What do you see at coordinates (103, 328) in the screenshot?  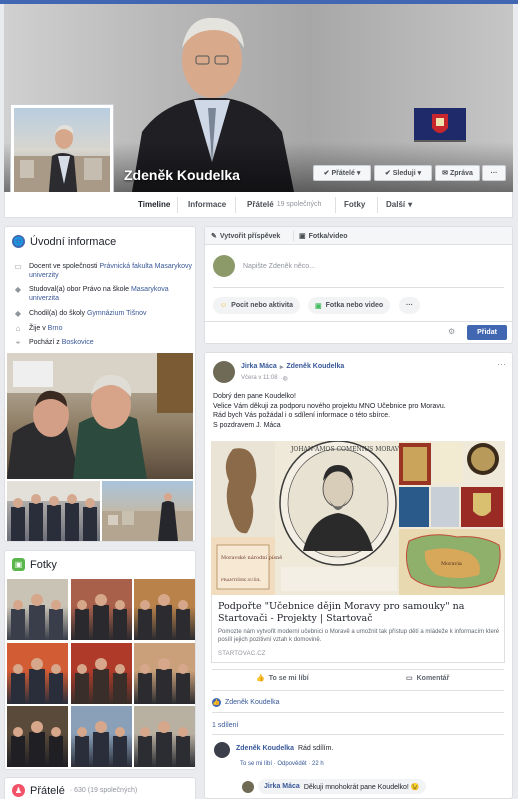 I see `intro-item-lives: ⌂ Žije v Brno` at bounding box center [103, 328].